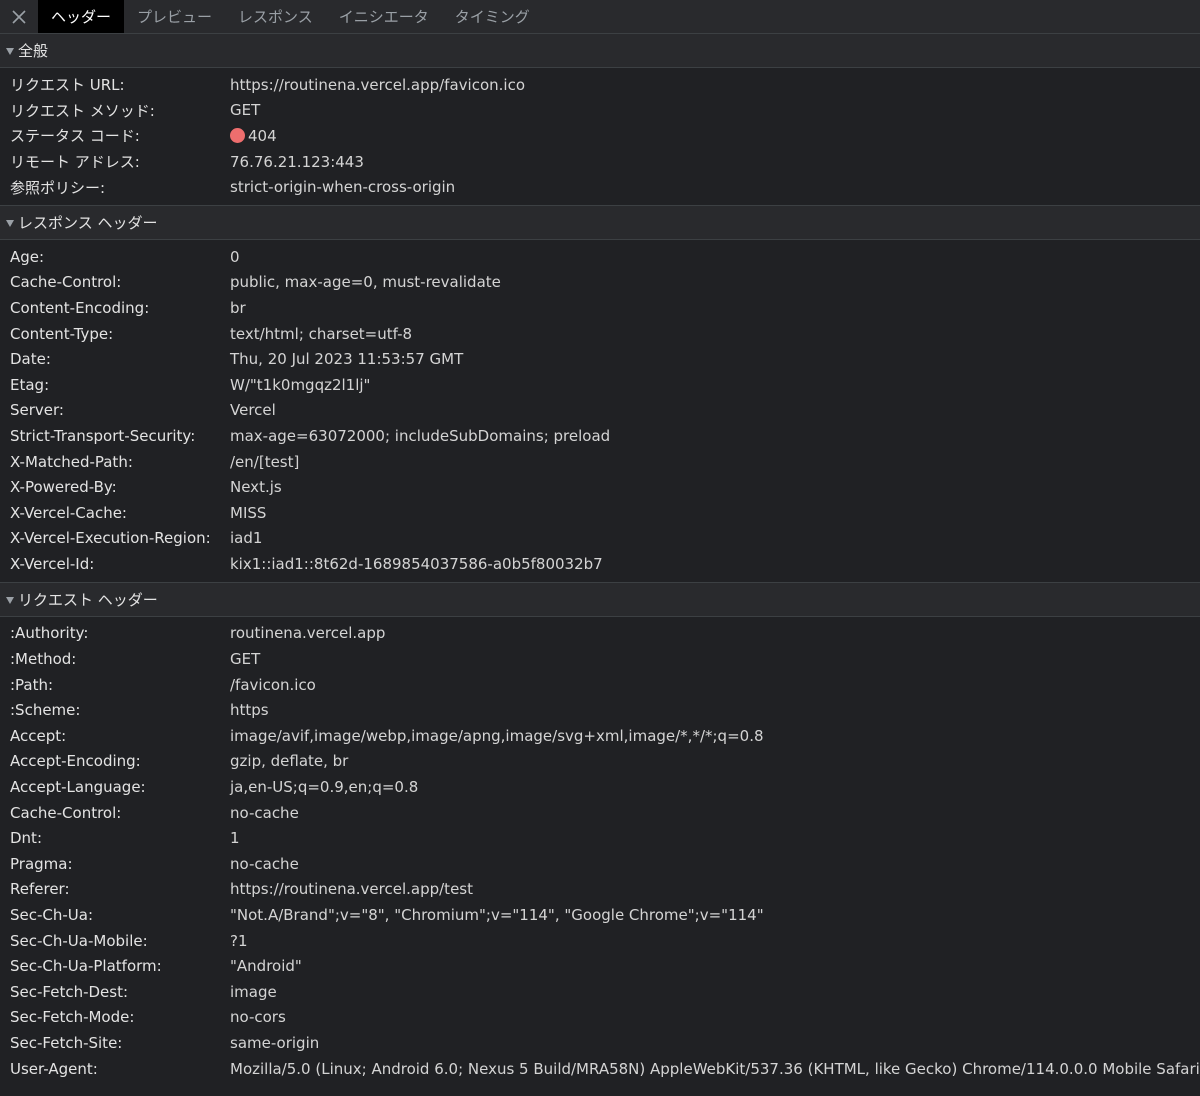 The image size is (1200, 1096). What do you see at coordinates (365, 282) in the screenshot?
I see `header-value: public, max-age=0, must-revalidate` at bounding box center [365, 282].